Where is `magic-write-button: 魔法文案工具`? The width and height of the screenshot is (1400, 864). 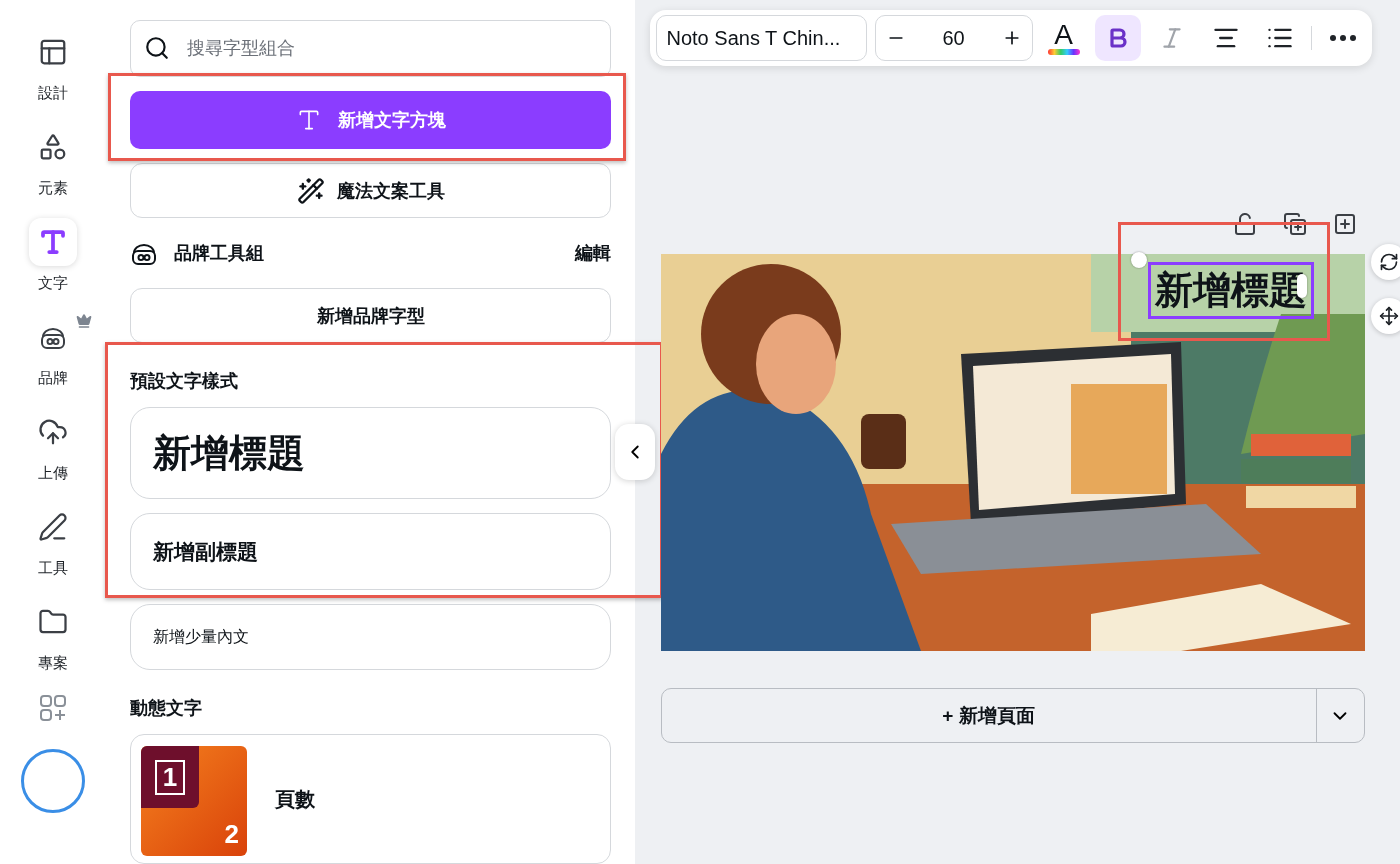 magic-write-button: 魔法文案工具 is located at coordinates (370, 191).